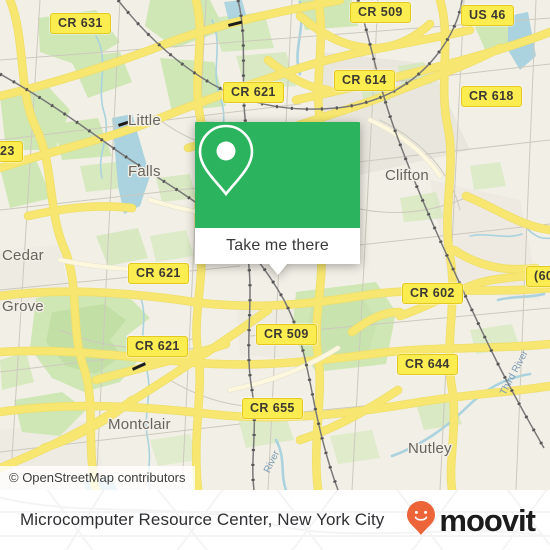 Image resolution: width=550 pixels, height=550 pixels. What do you see at coordinates (158, 273) in the screenshot?
I see `road-shield-cr-621-mid: CR 621` at bounding box center [158, 273].